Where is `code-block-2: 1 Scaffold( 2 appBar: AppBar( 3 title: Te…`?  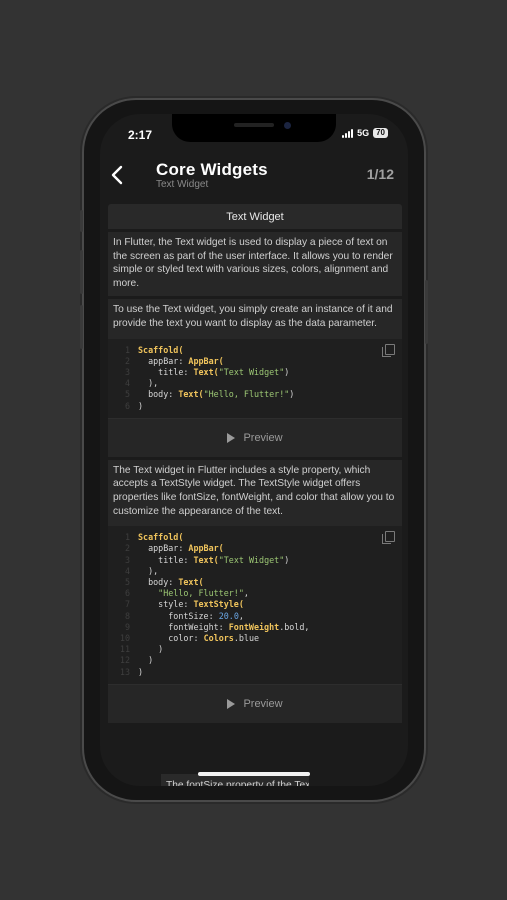
code-block-2: 1 Scaffold( 2 appBar: AppBar( 3 title: Te… is located at coordinates (255, 605).